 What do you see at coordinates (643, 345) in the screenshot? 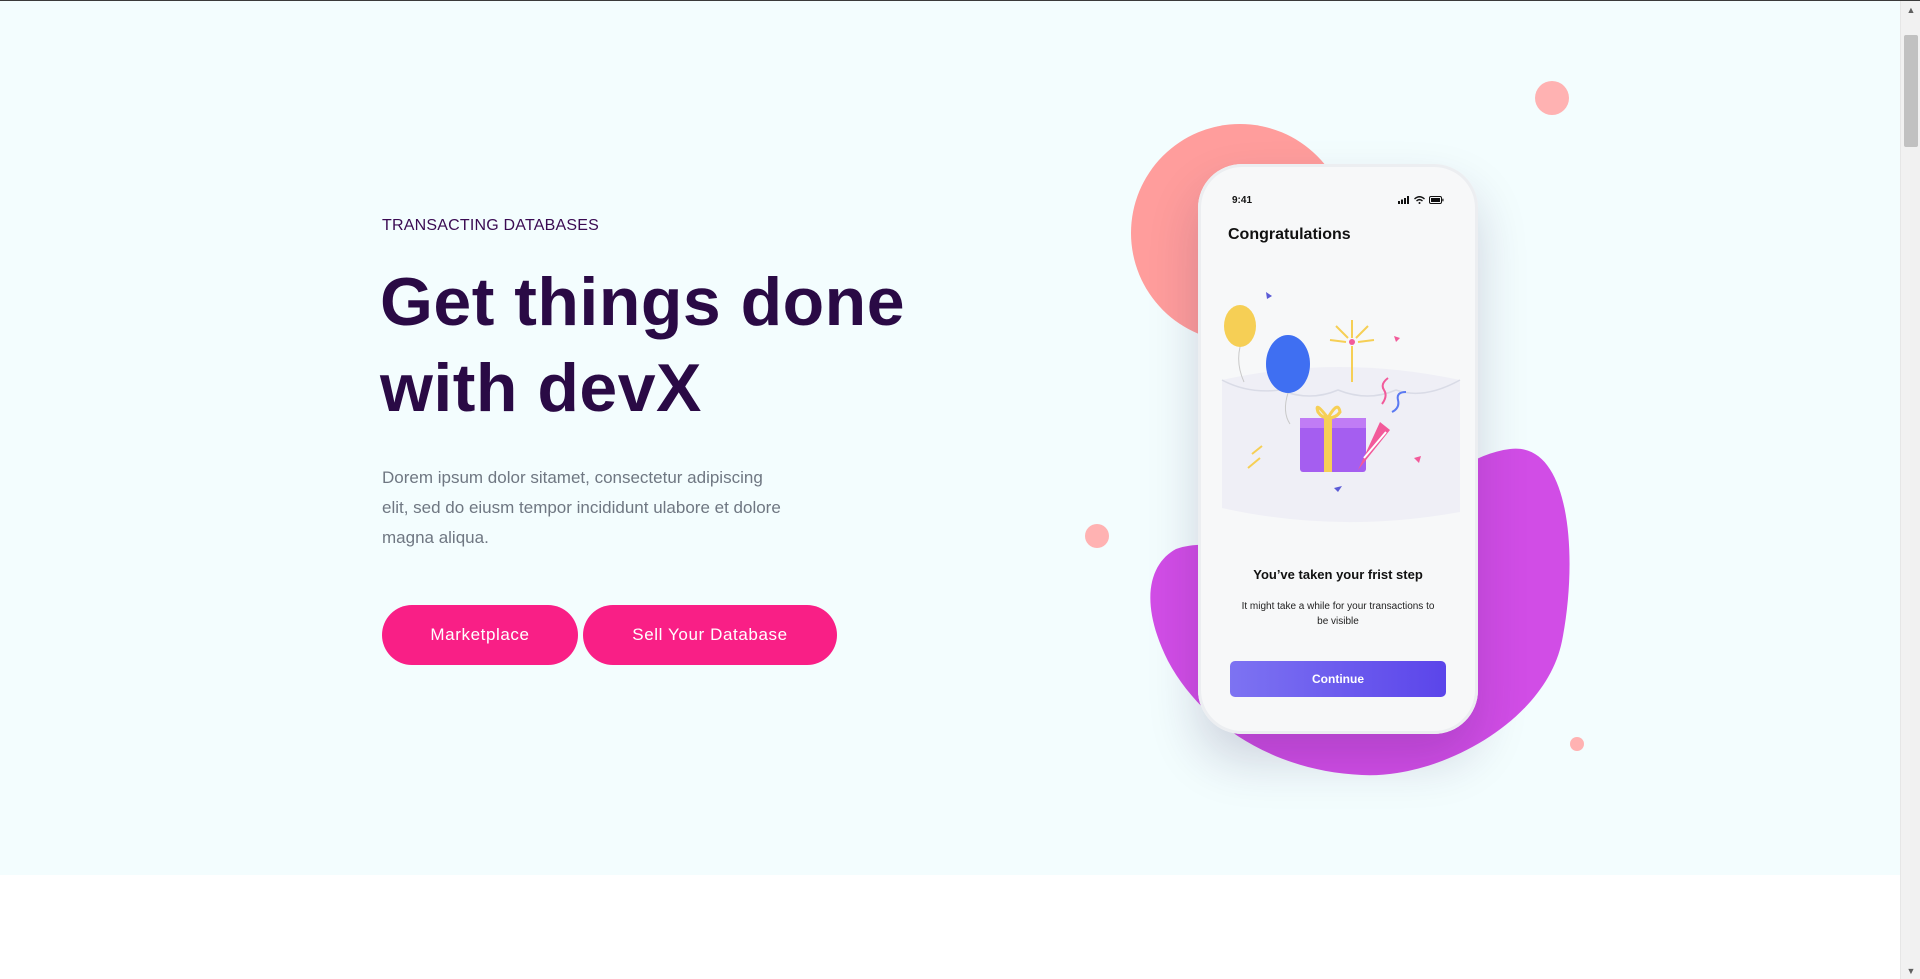
I see `hero-headline: Get things done with devX` at bounding box center [643, 345].